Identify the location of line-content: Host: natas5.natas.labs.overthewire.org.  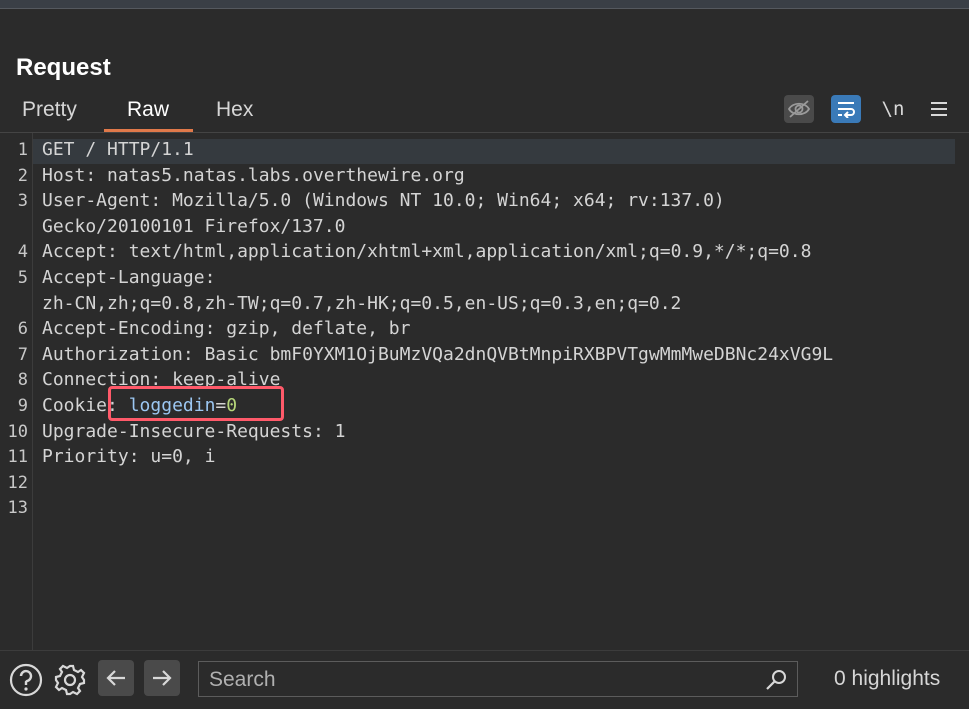
(253, 175).